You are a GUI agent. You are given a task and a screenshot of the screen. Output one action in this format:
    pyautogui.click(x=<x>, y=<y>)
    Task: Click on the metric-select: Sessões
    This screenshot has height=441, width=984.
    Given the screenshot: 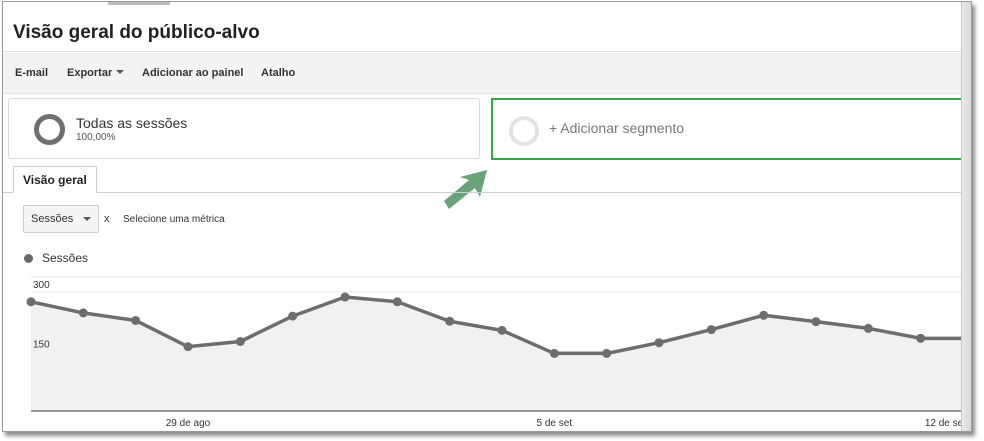 What is the action you would take?
    pyautogui.click(x=61, y=219)
    